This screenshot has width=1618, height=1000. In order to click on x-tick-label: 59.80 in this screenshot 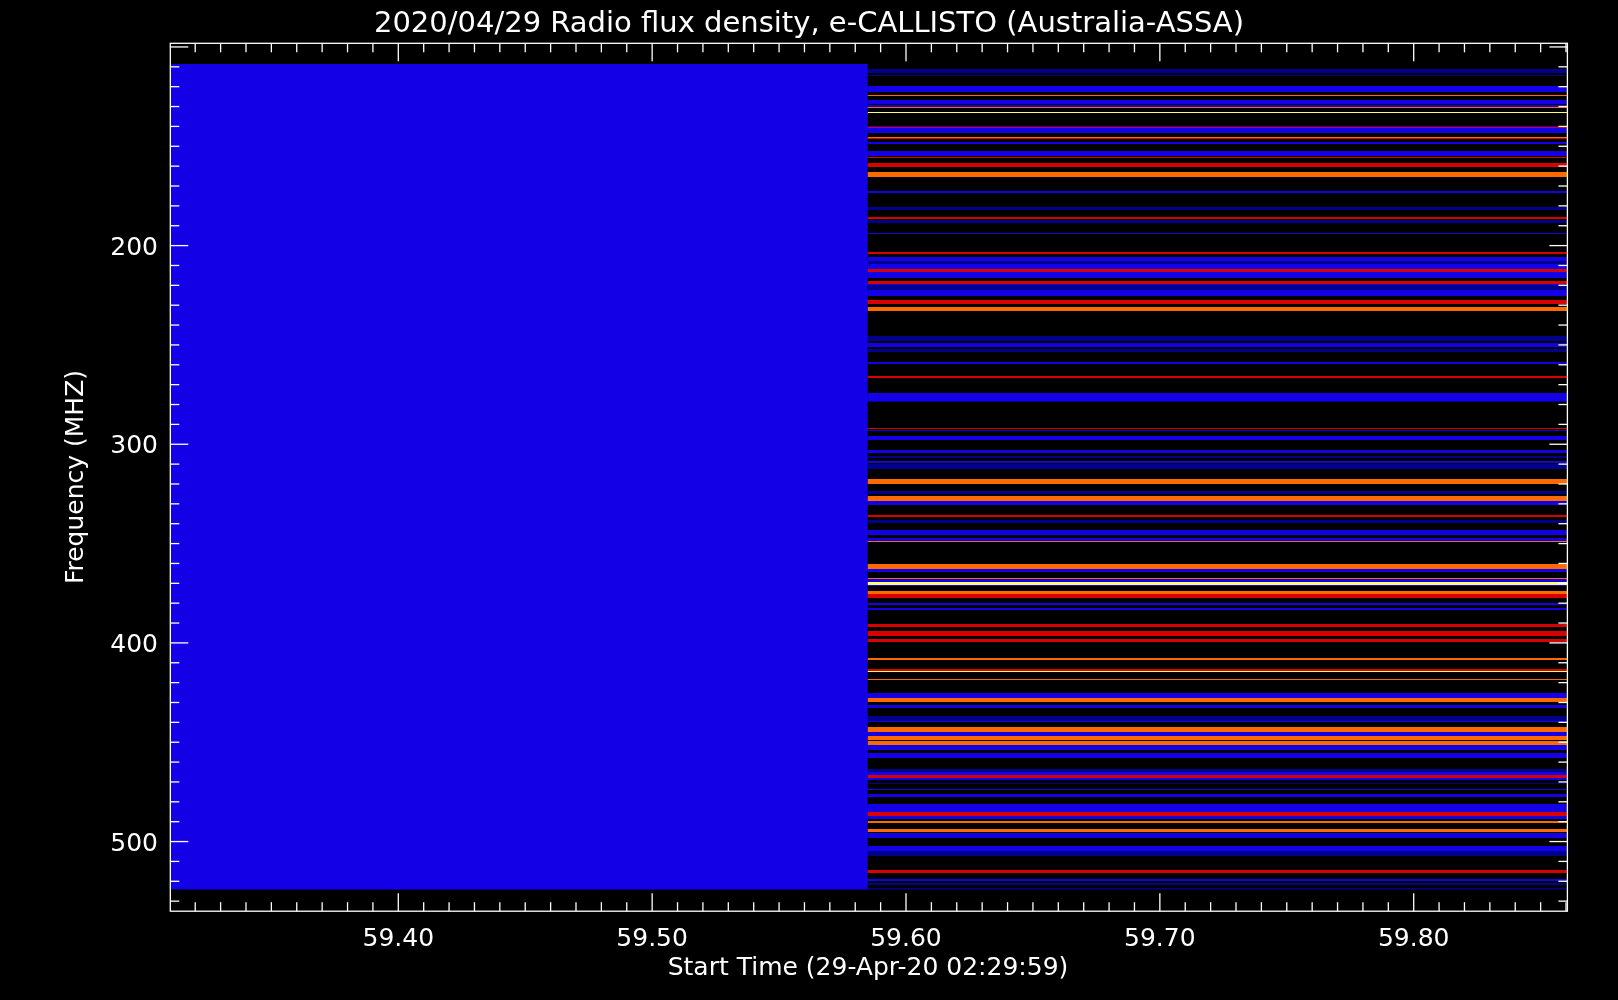, I will do `click(1413, 937)`.